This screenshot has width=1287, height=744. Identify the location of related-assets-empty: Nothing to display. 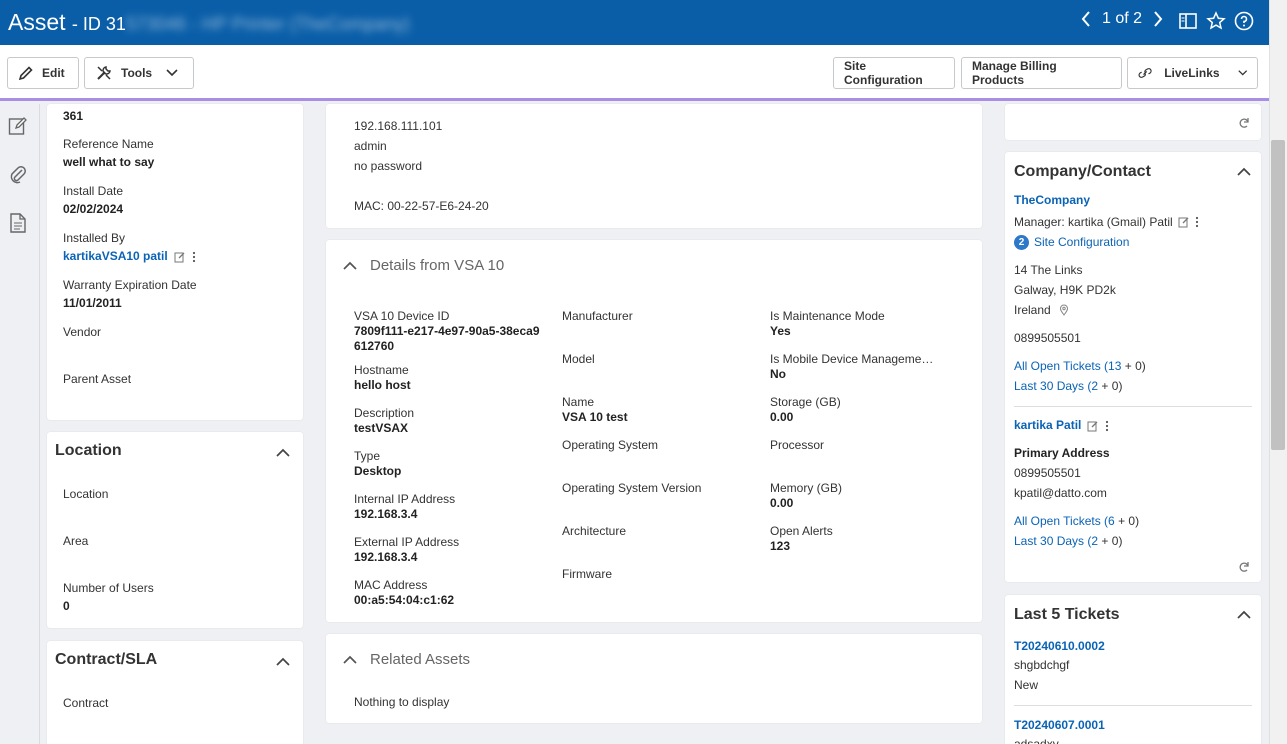
(402, 702).